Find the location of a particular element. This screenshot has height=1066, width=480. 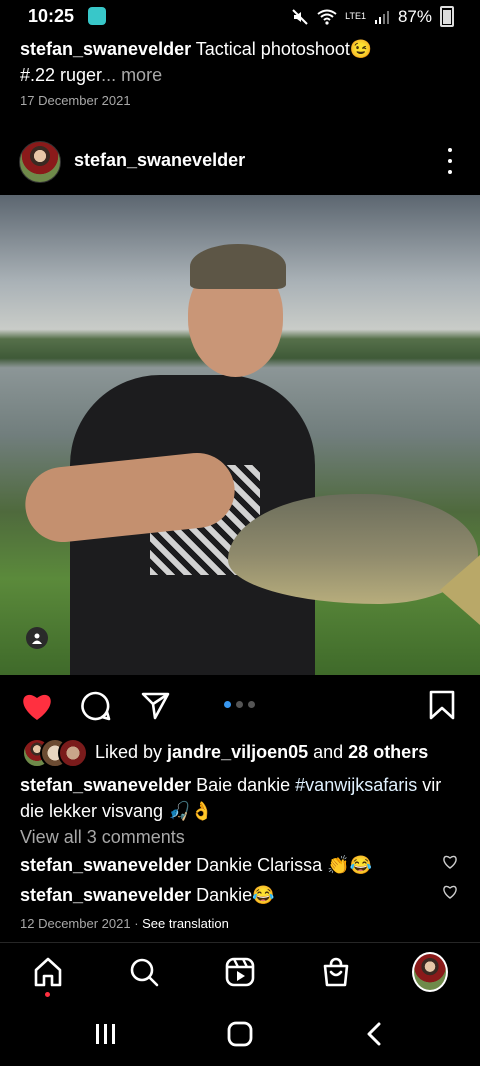

carousel-indicator is located at coordinates (239, 704).